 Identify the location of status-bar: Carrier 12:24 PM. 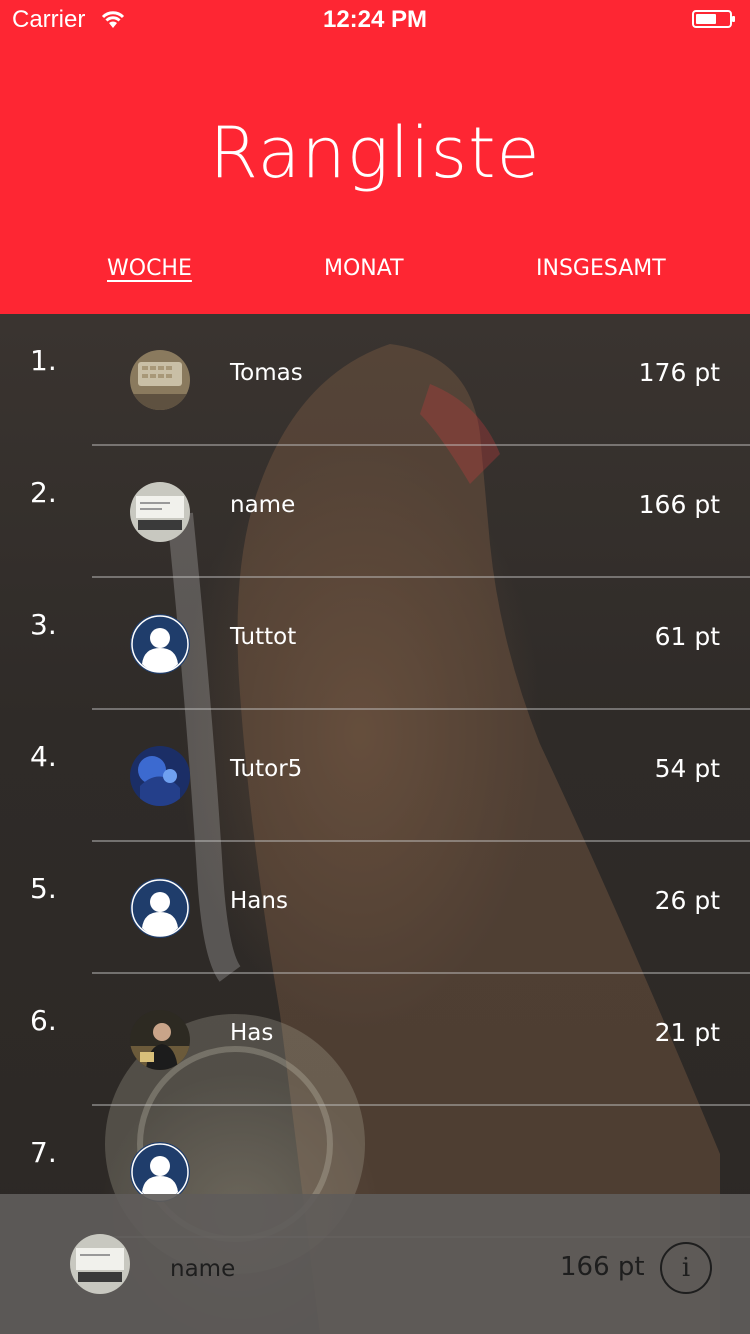
(375, 20).